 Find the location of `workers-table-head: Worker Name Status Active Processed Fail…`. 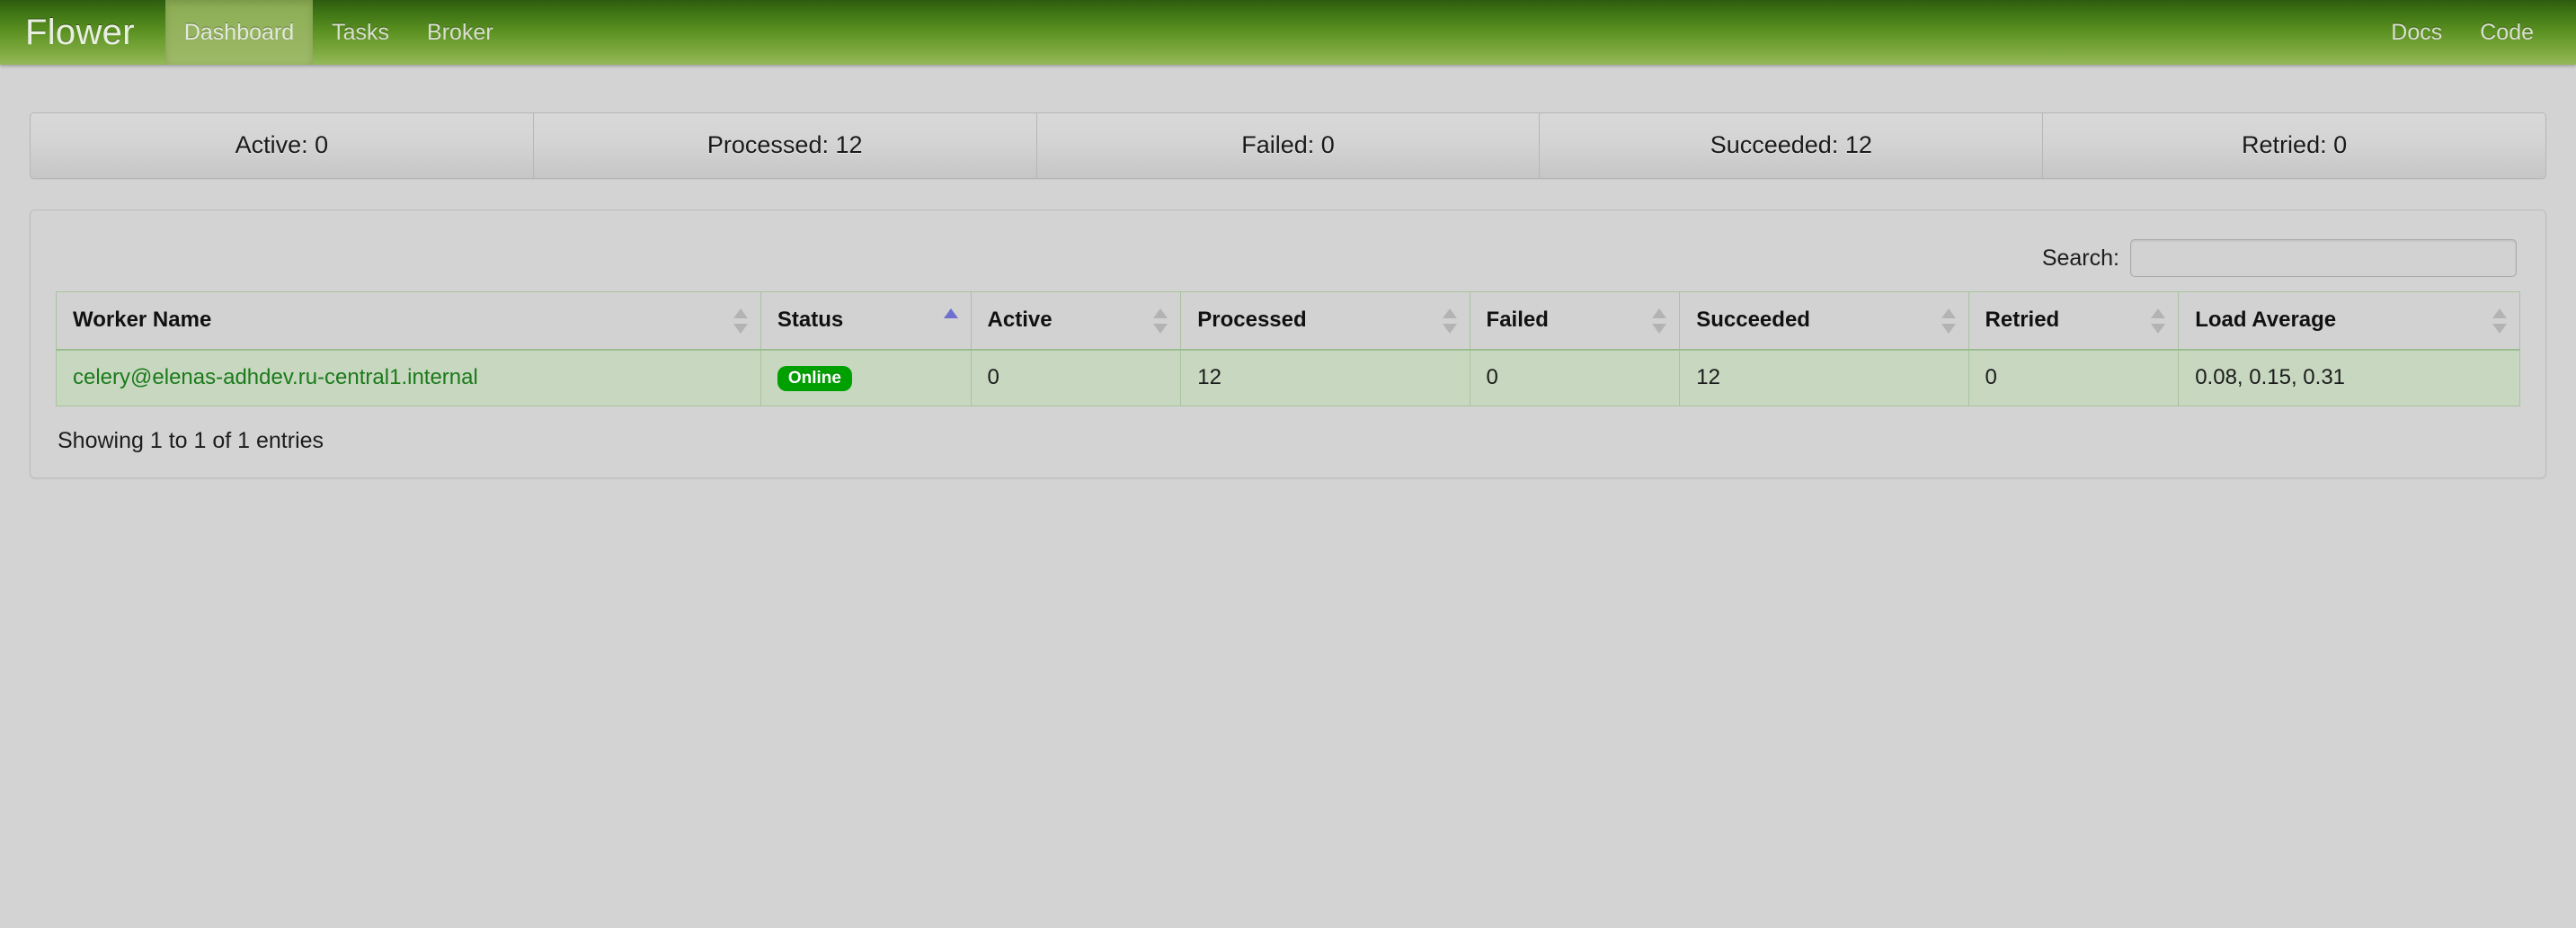

workers-table-head: Worker Name Status Active Processed Fail… is located at coordinates (1288, 321).